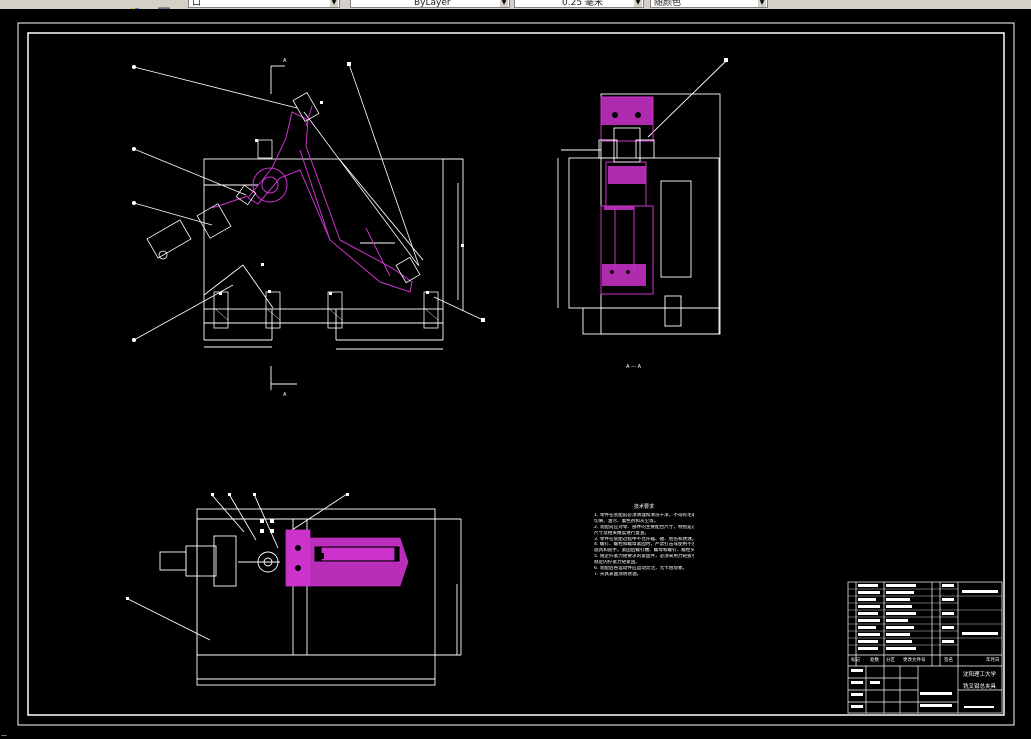 This screenshot has height=739, width=1031. What do you see at coordinates (642, 214) in the screenshot?
I see `side-view: A — A` at bounding box center [642, 214].